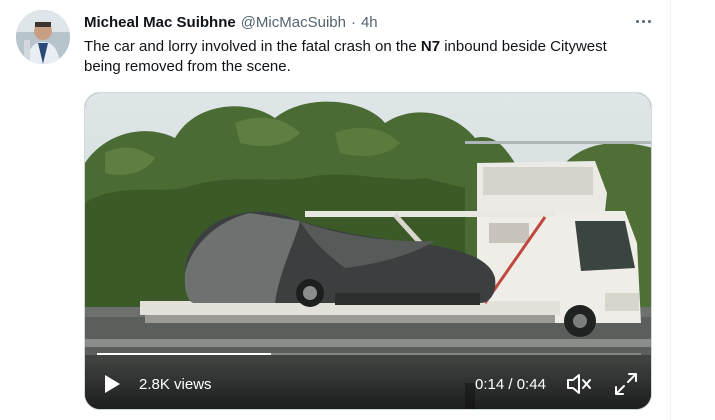 This screenshot has height=420, width=715. I want to click on video-progress-fill, so click(184, 354).